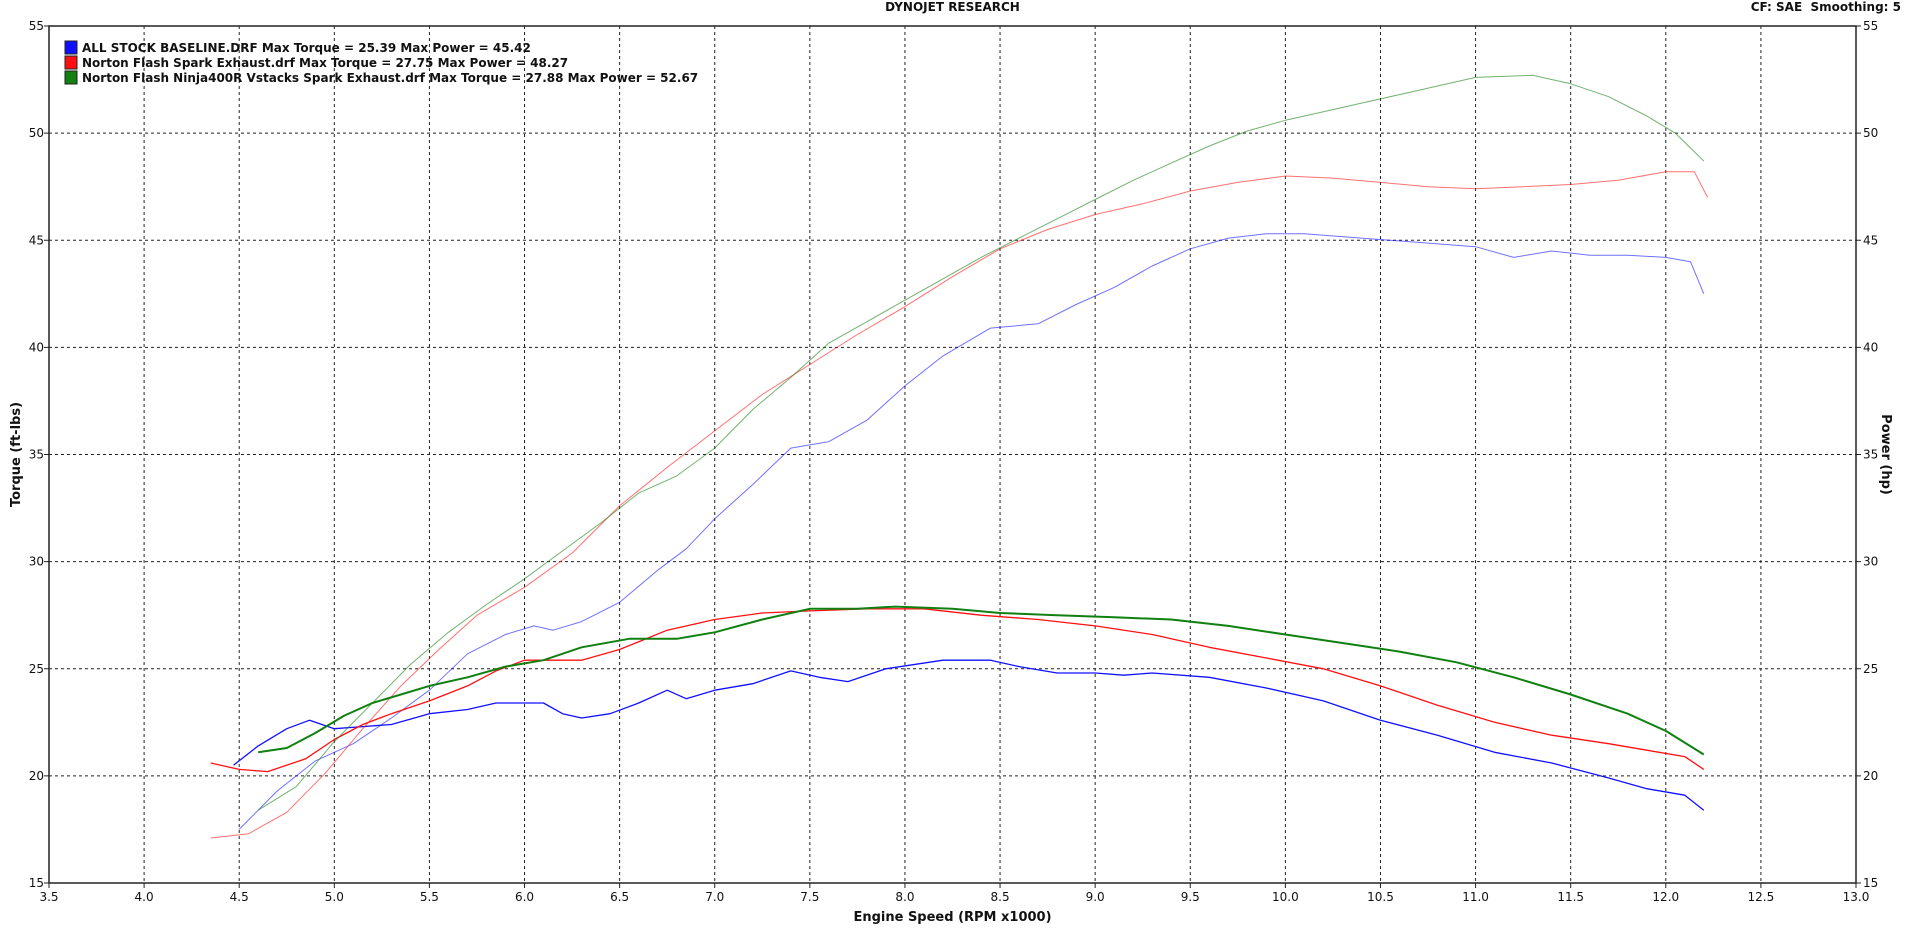  What do you see at coordinates (36, 347) in the screenshot?
I see `y-left-tick-label: 40` at bounding box center [36, 347].